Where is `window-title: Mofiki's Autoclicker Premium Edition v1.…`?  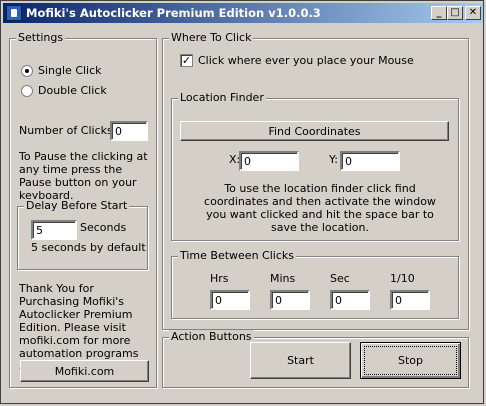 window-title: Mofiki's Autoclicker Premium Edition v1.… is located at coordinates (173, 13).